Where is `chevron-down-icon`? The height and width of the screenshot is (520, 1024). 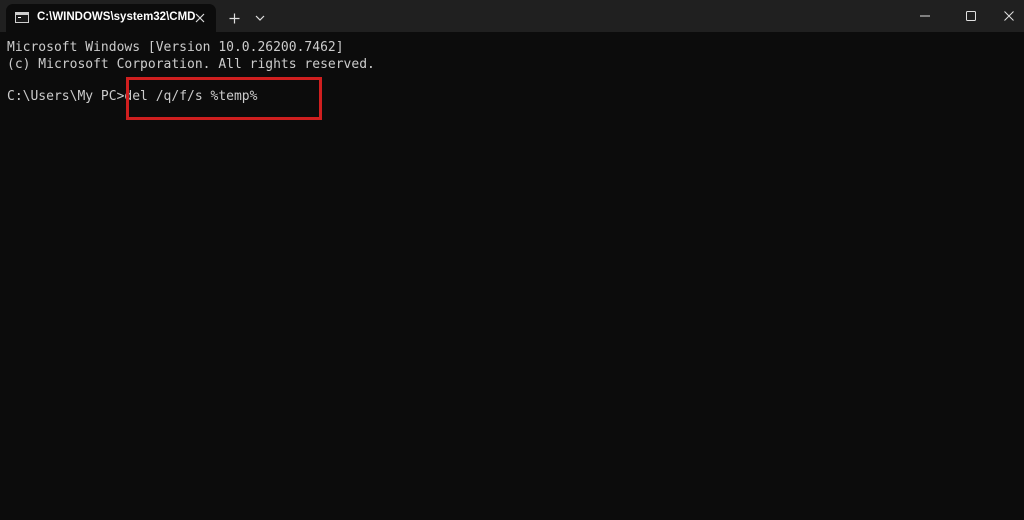
chevron-down-icon is located at coordinates (260, 18).